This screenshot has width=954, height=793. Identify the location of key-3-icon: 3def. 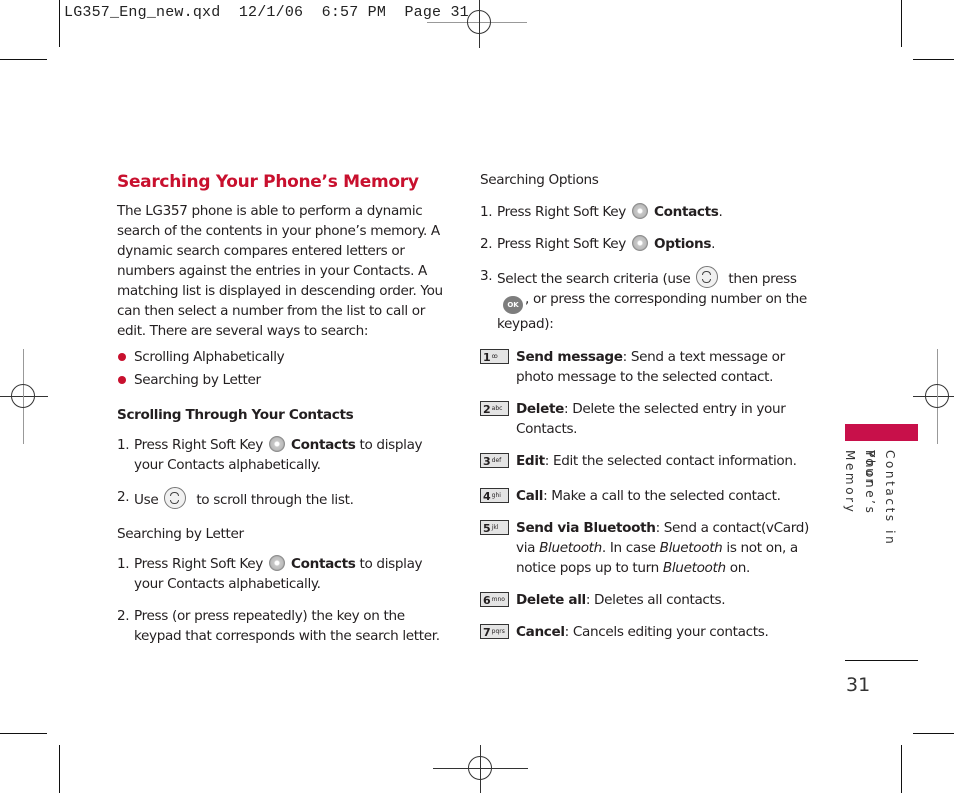
(494, 460).